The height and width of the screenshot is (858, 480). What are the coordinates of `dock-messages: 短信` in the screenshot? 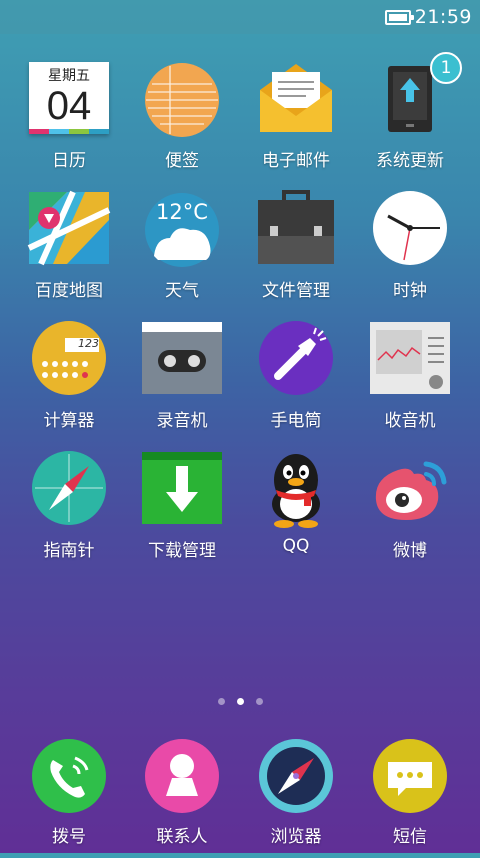 It's located at (410, 798).